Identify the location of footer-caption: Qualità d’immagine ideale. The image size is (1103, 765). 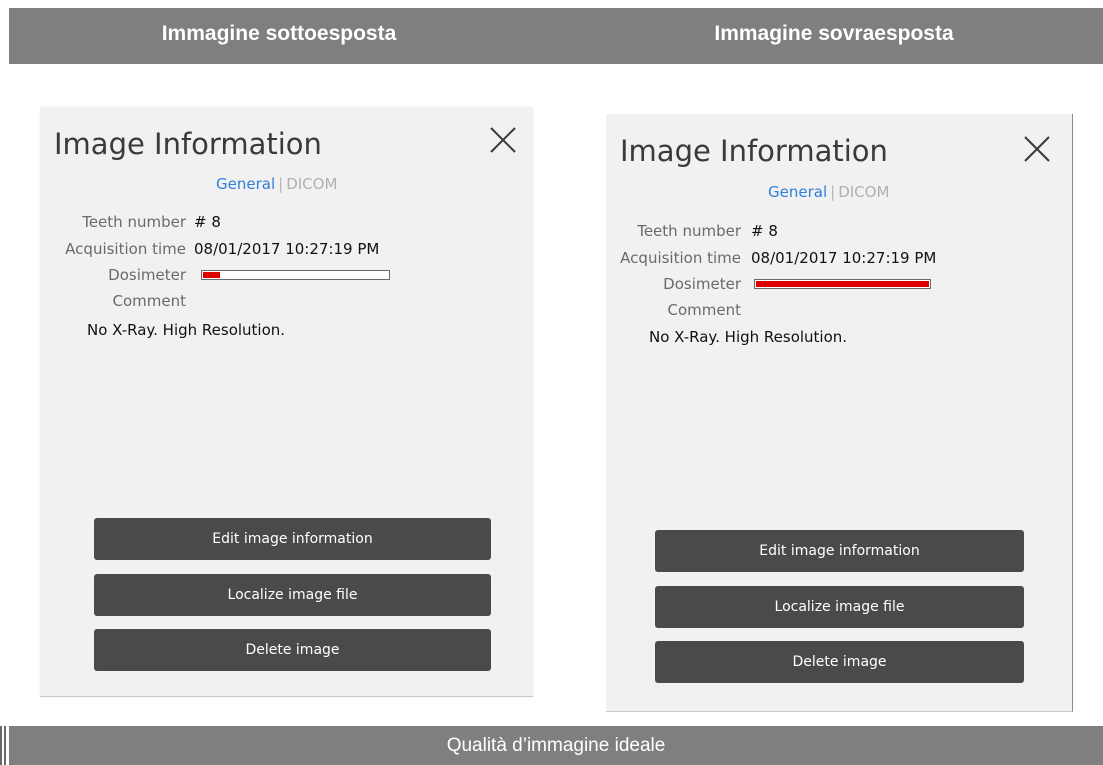
(556, 745).